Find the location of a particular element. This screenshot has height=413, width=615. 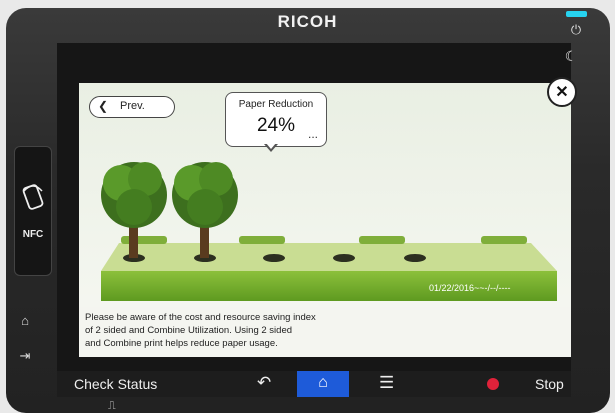

bottom-taskbar: Check Status ↶ ⌂ ☰ Stop is located at coordinates (314, 384).